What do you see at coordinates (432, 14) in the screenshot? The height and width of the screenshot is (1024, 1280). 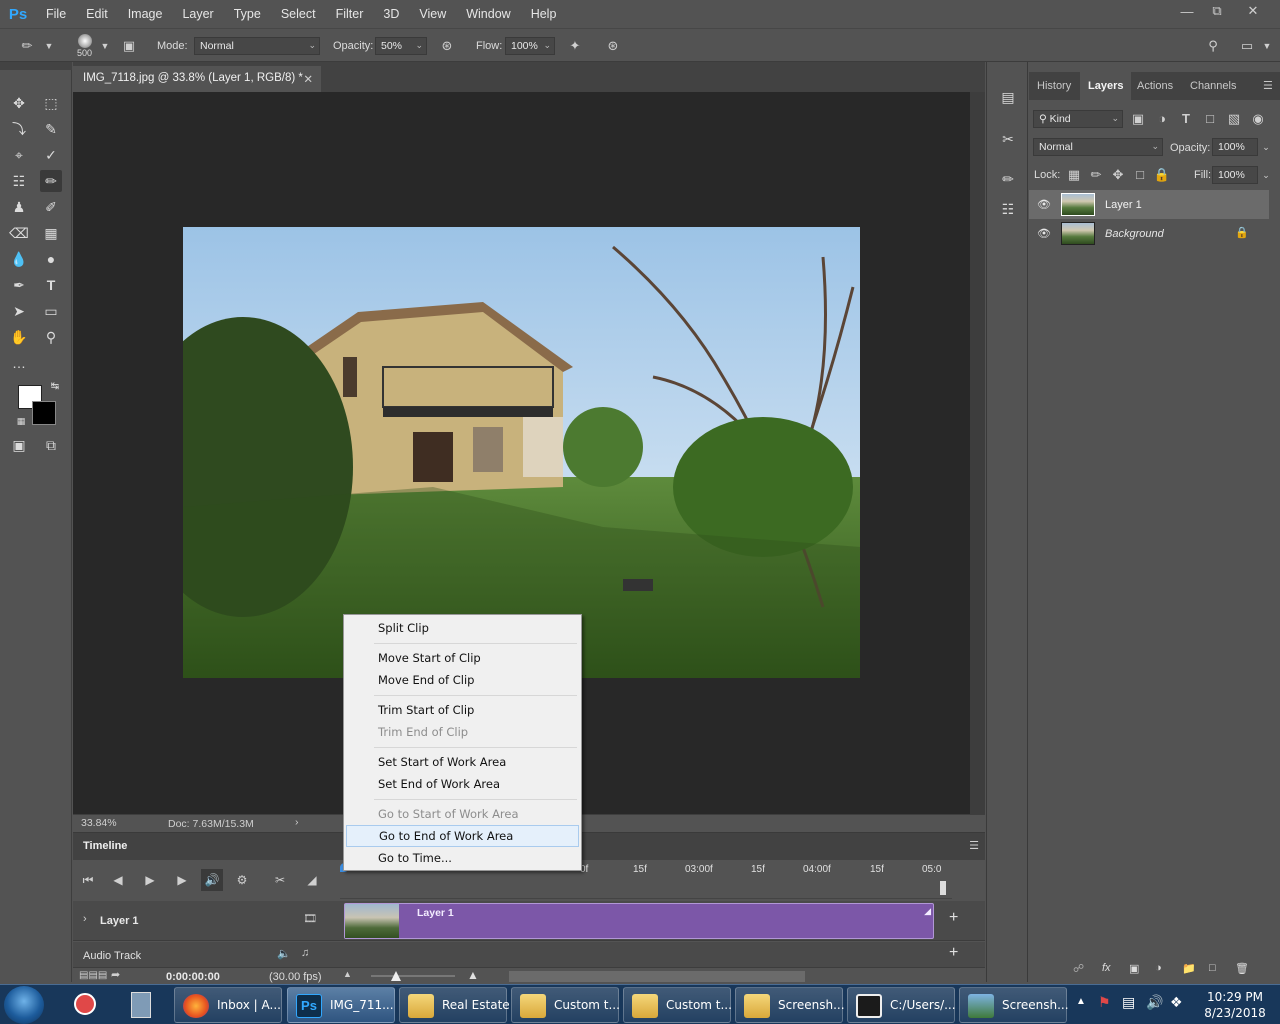 I see `menu-view: View` at bounding box center [432, 14].